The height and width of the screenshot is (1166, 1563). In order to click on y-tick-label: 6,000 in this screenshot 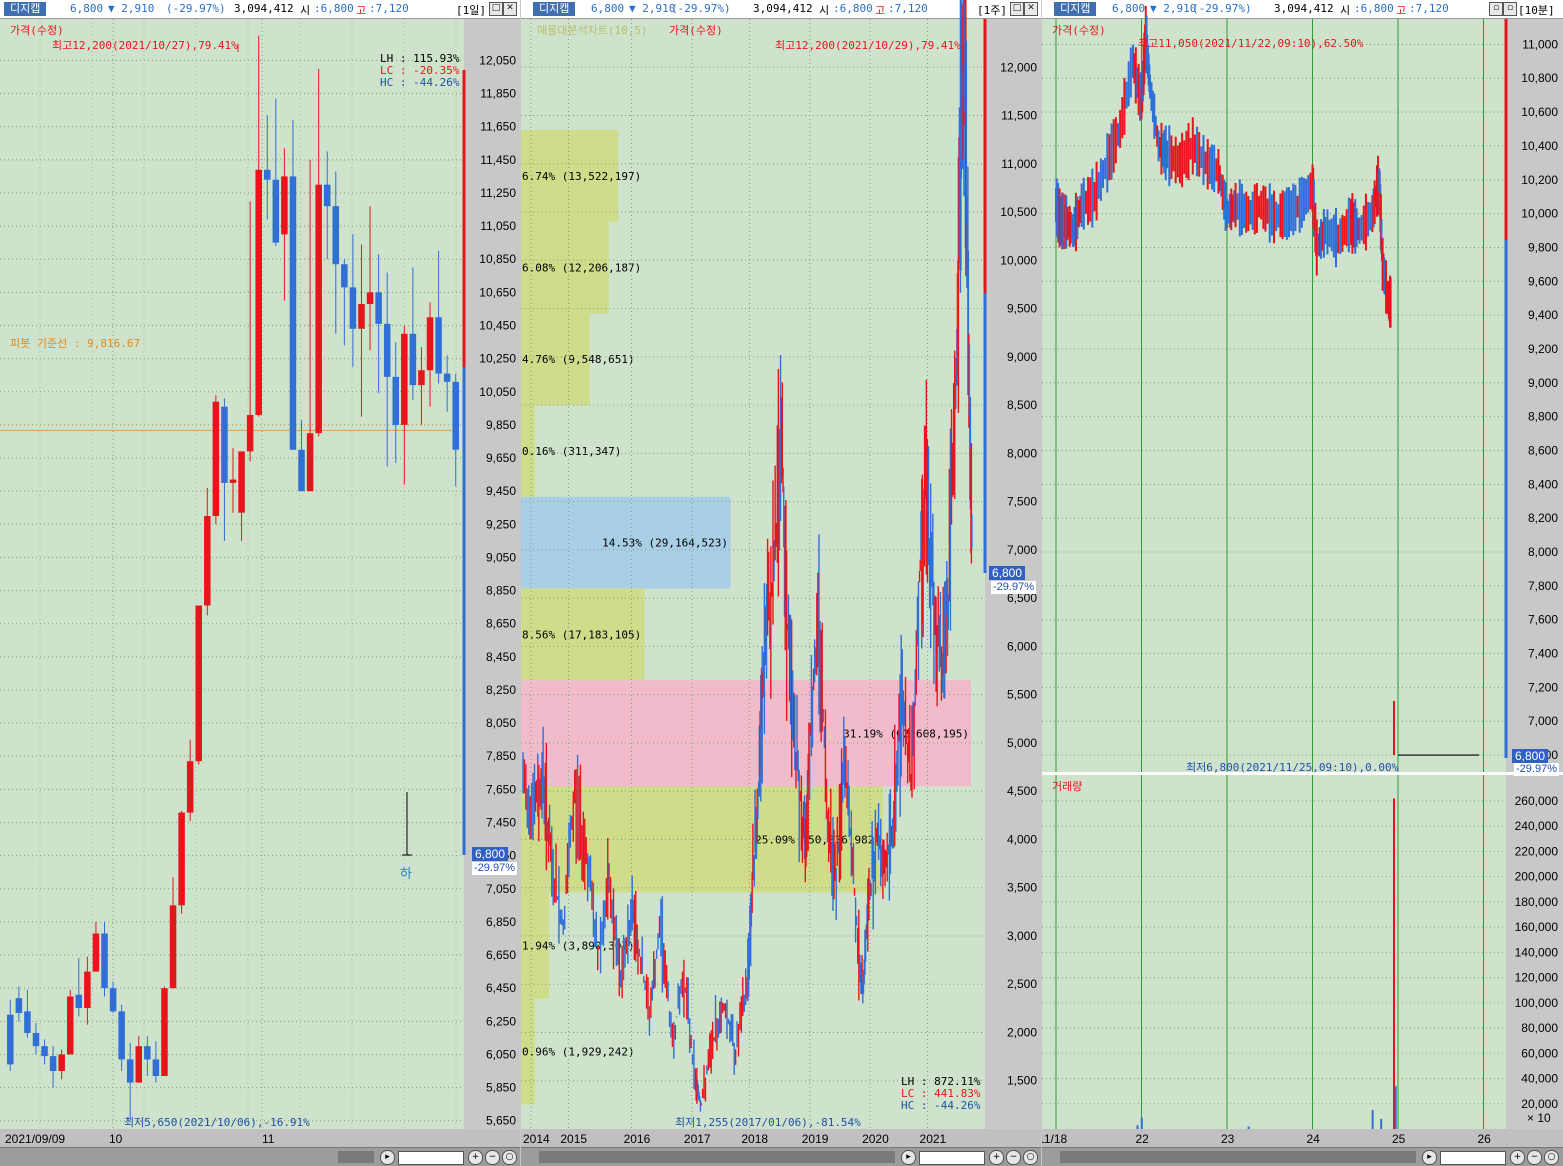, I will do `click(1022, 646)`.